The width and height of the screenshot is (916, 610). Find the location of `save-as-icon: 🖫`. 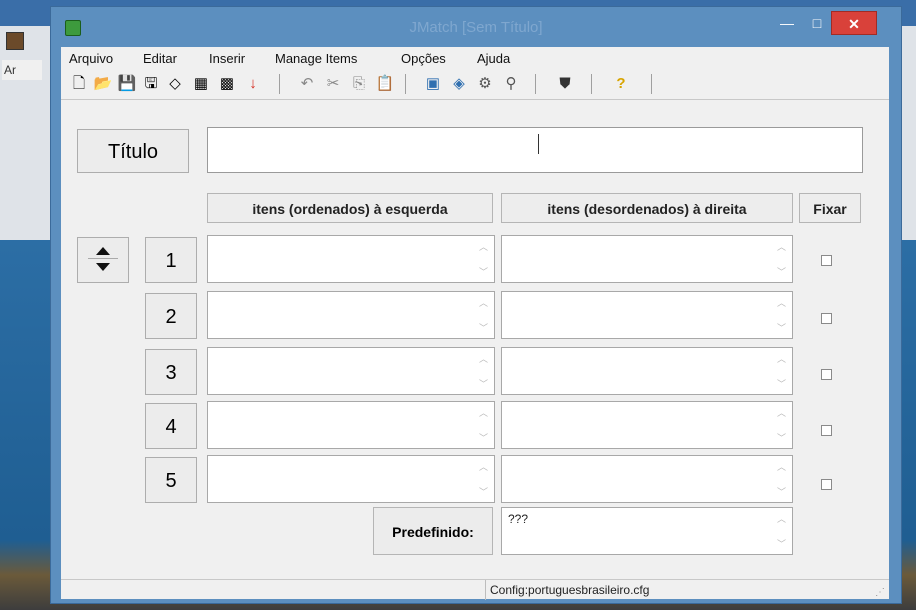

save-as-icon: 🖫 is located at coordinates (151, 84).